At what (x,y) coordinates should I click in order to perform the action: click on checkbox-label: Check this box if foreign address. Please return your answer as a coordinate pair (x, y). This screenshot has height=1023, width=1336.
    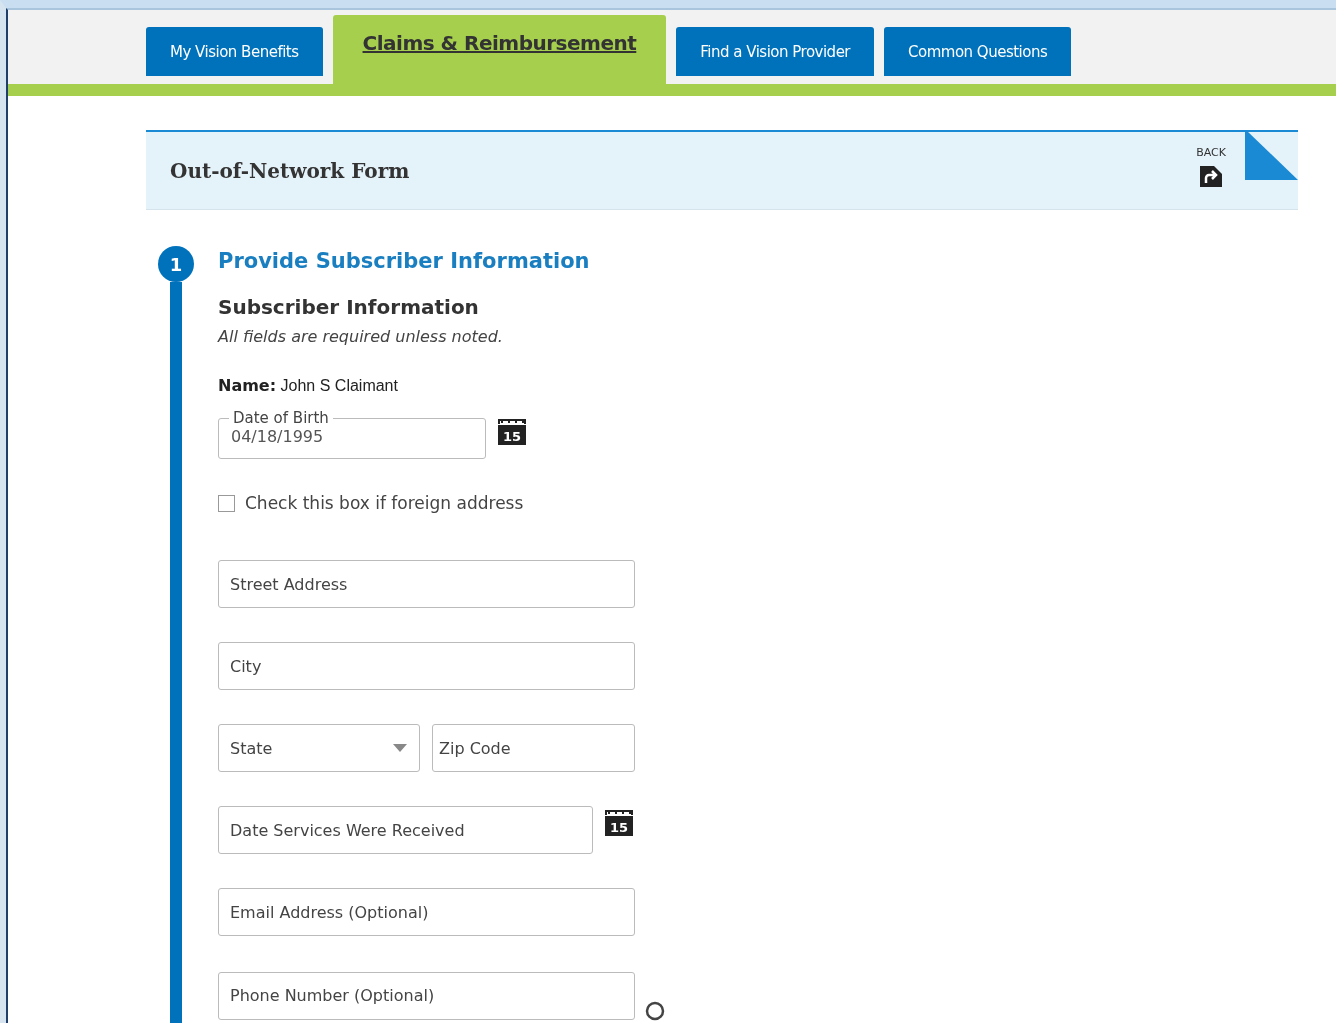
    Looking at the image, I should click on (384, 503).